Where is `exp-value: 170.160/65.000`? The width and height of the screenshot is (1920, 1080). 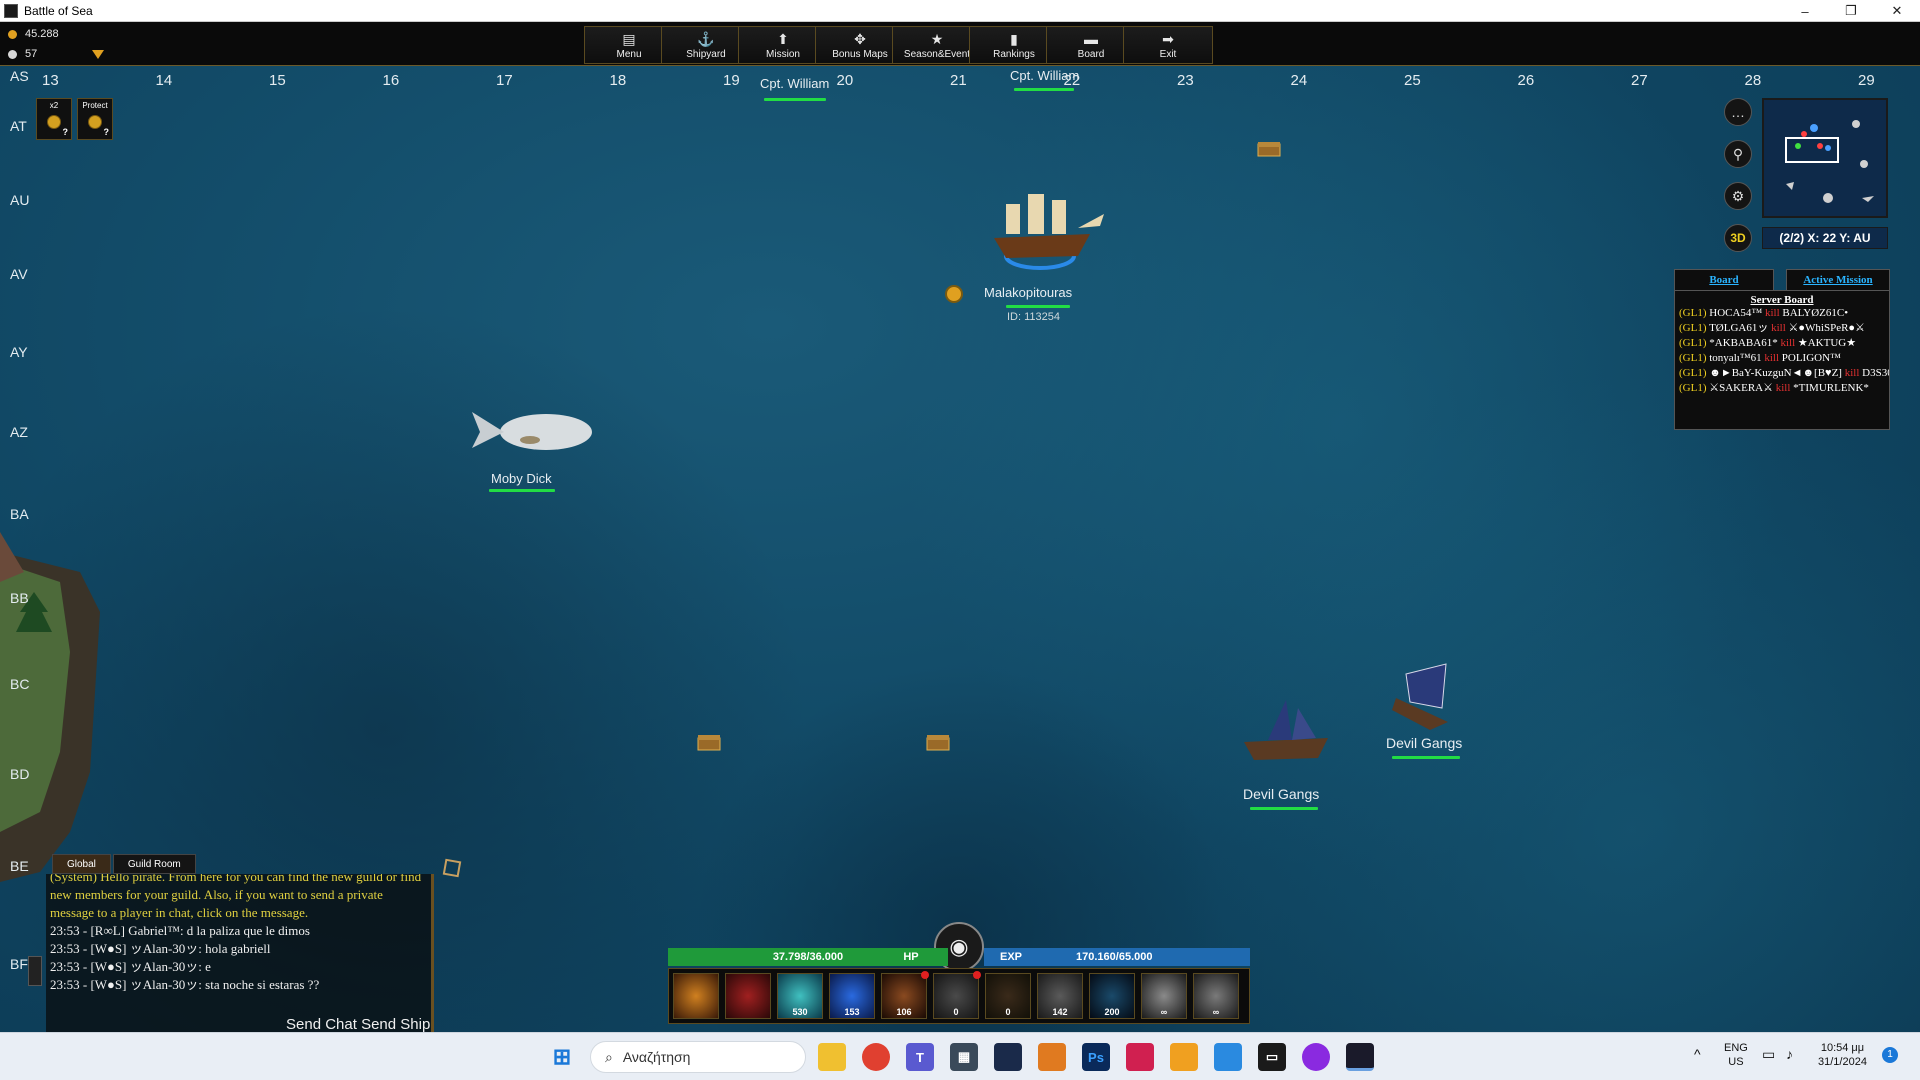 exp-value: 170.160/65.000 is located at coordinates (1114, 957).